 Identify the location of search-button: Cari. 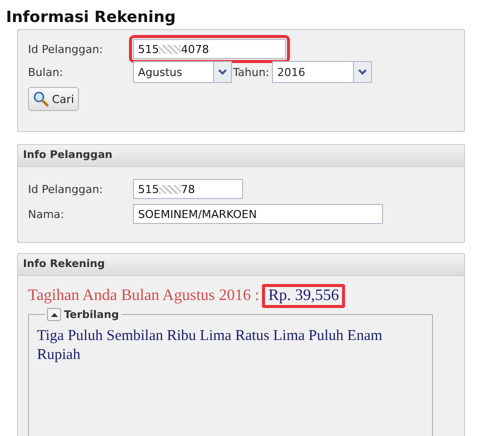
(53, 99).